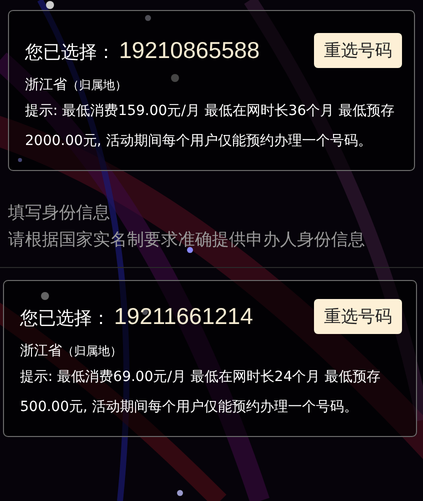 The image size is (423, 501). Describe the element at coordinates (59, 213) in the screenshot. I see `section-title: 填写身份信息` at that location.